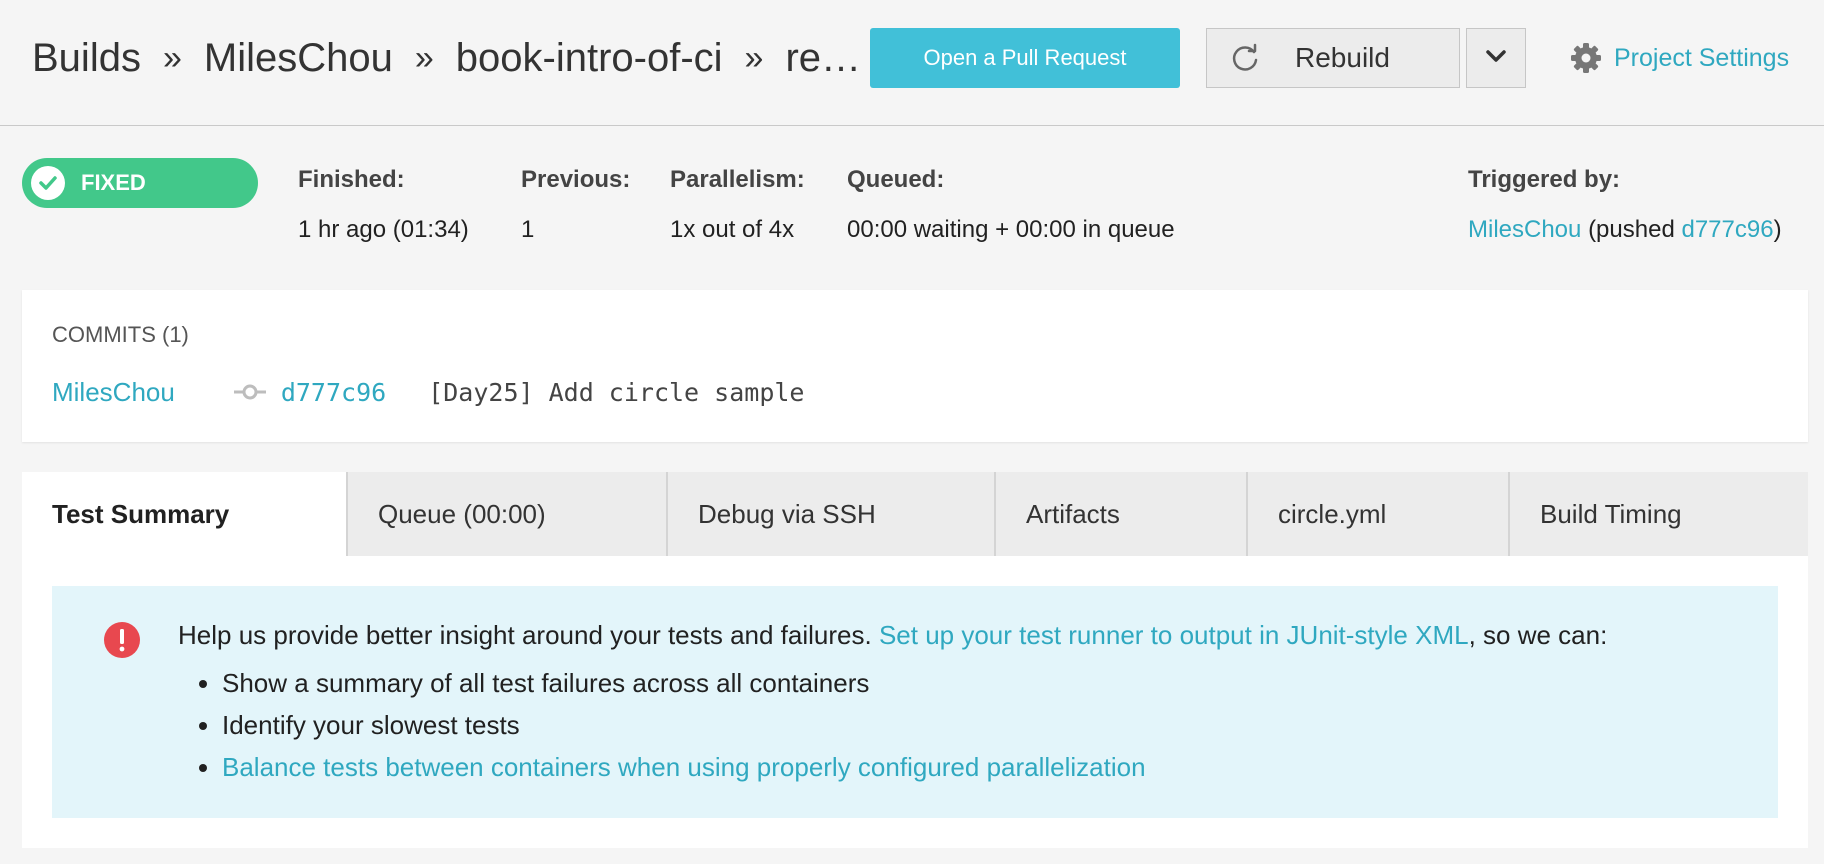 The height and width of the screenshot is (864, 1824). What do you see at coordinates (1122, 514) in the screenshot?
I see `tab-artifacts: Artifacts` at bounding box center [1122, 514].